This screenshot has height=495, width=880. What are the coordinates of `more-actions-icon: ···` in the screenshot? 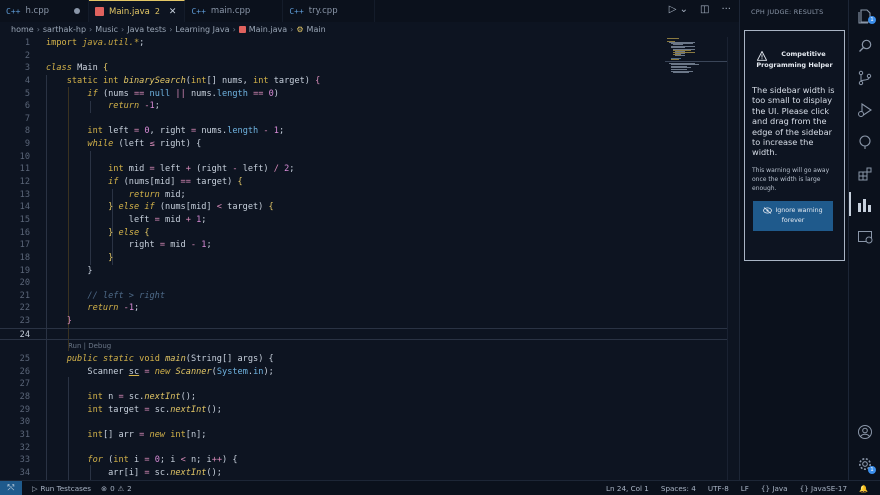 It's located at (726, 9).